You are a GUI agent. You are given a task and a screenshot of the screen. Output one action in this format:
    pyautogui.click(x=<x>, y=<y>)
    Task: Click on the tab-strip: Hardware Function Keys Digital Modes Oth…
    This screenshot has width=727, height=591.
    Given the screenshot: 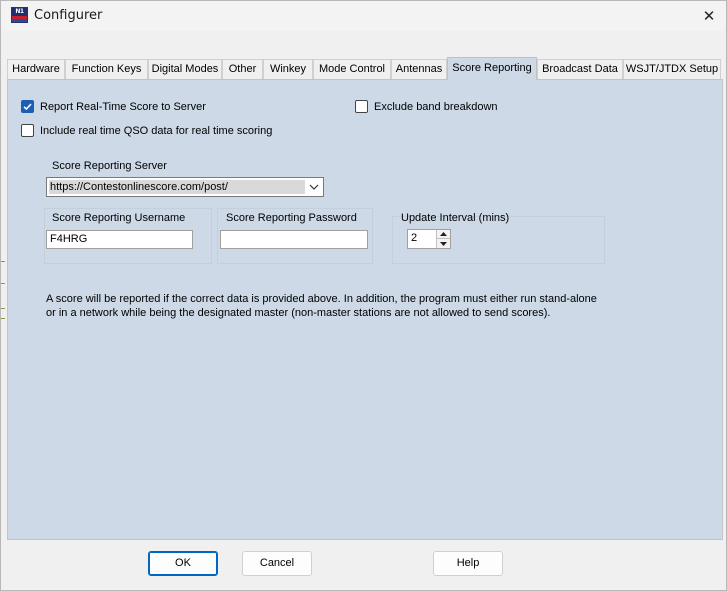 What is the action you would take?
    pyautogui.click(x=364, y=68)
    